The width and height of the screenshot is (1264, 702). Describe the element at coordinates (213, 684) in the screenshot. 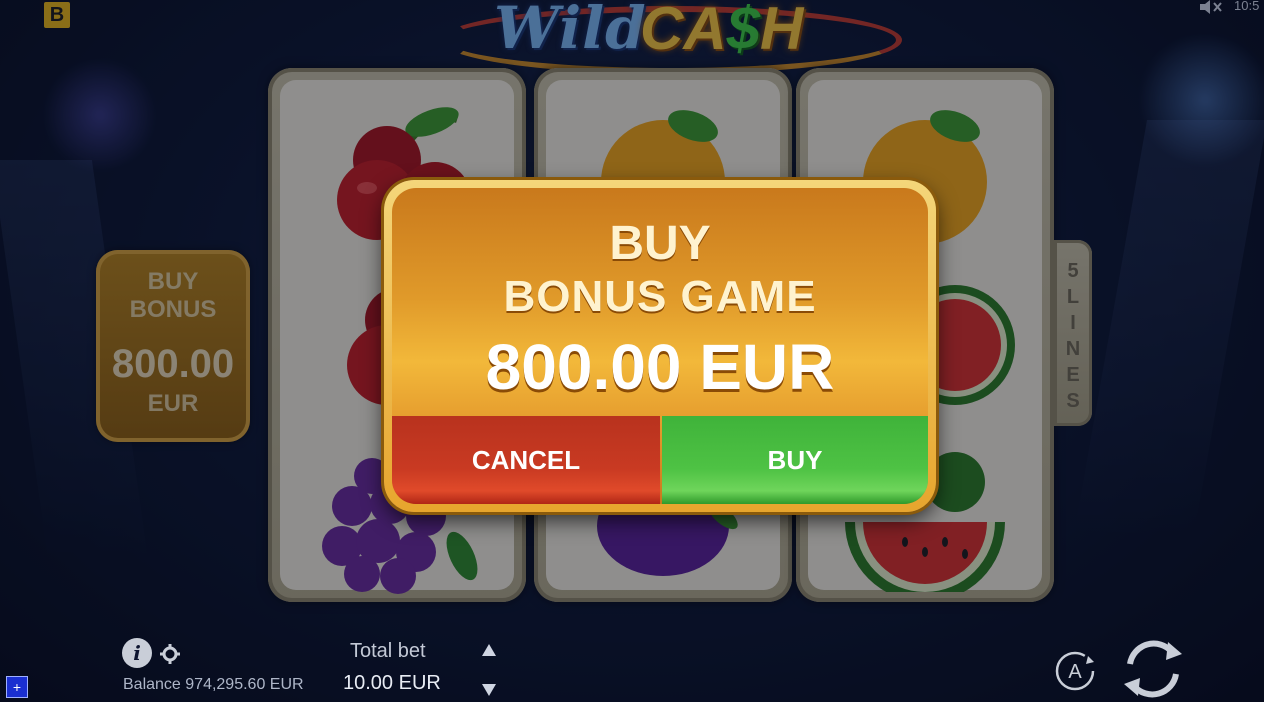

I see `balance-text: Balance 974,295.60 EUR` at that location.